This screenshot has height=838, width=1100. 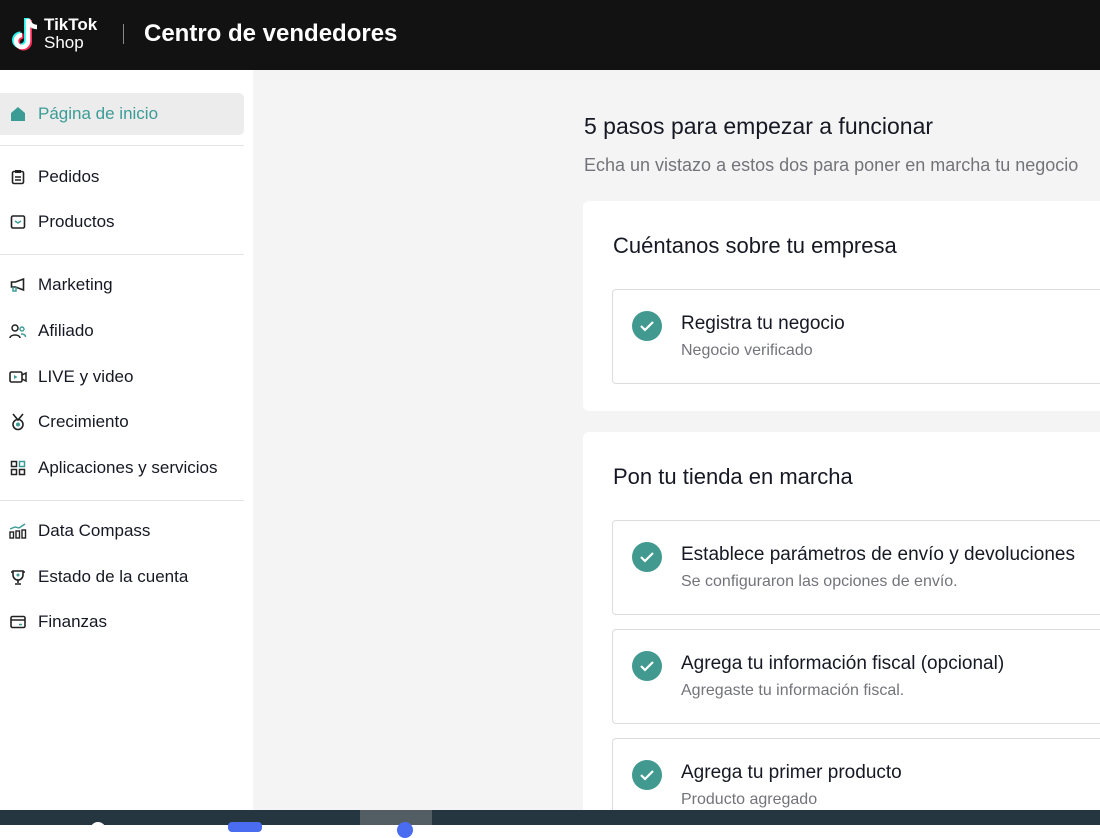 I want to click on taskbar-active-app, so click(x=396, y=824).